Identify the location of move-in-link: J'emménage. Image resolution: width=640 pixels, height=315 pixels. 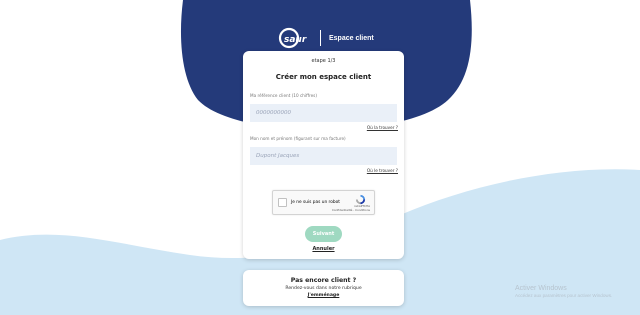
(323, 295).